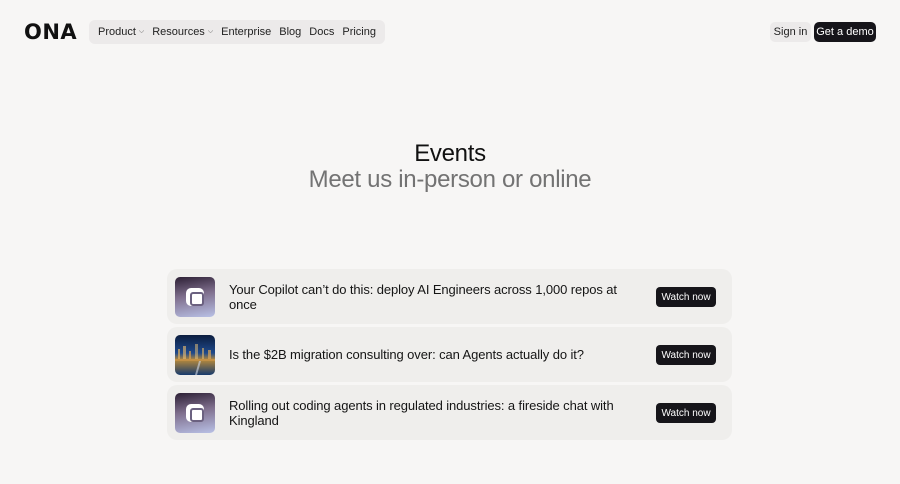  I want to click on nav-blog: Blog, so click(290, 32).